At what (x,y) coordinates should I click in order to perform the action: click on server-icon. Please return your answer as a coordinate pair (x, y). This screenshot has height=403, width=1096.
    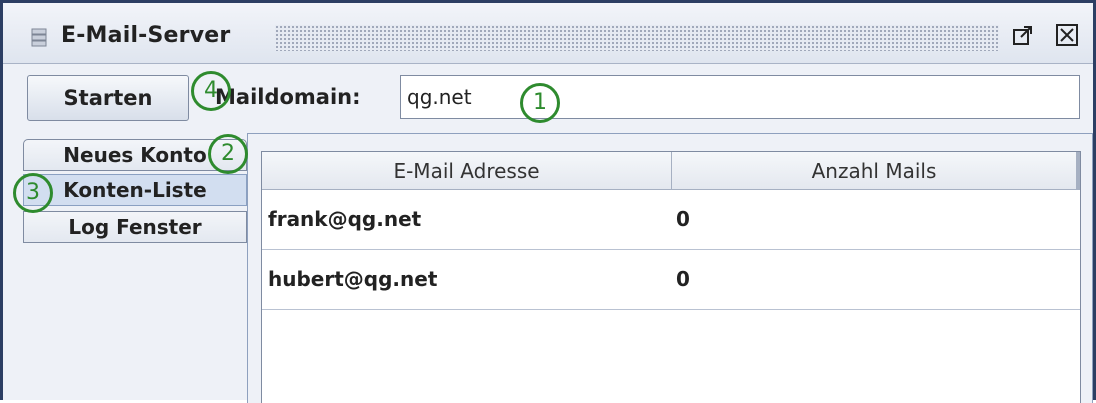
    Looking at the image, I should click on (39, 37).